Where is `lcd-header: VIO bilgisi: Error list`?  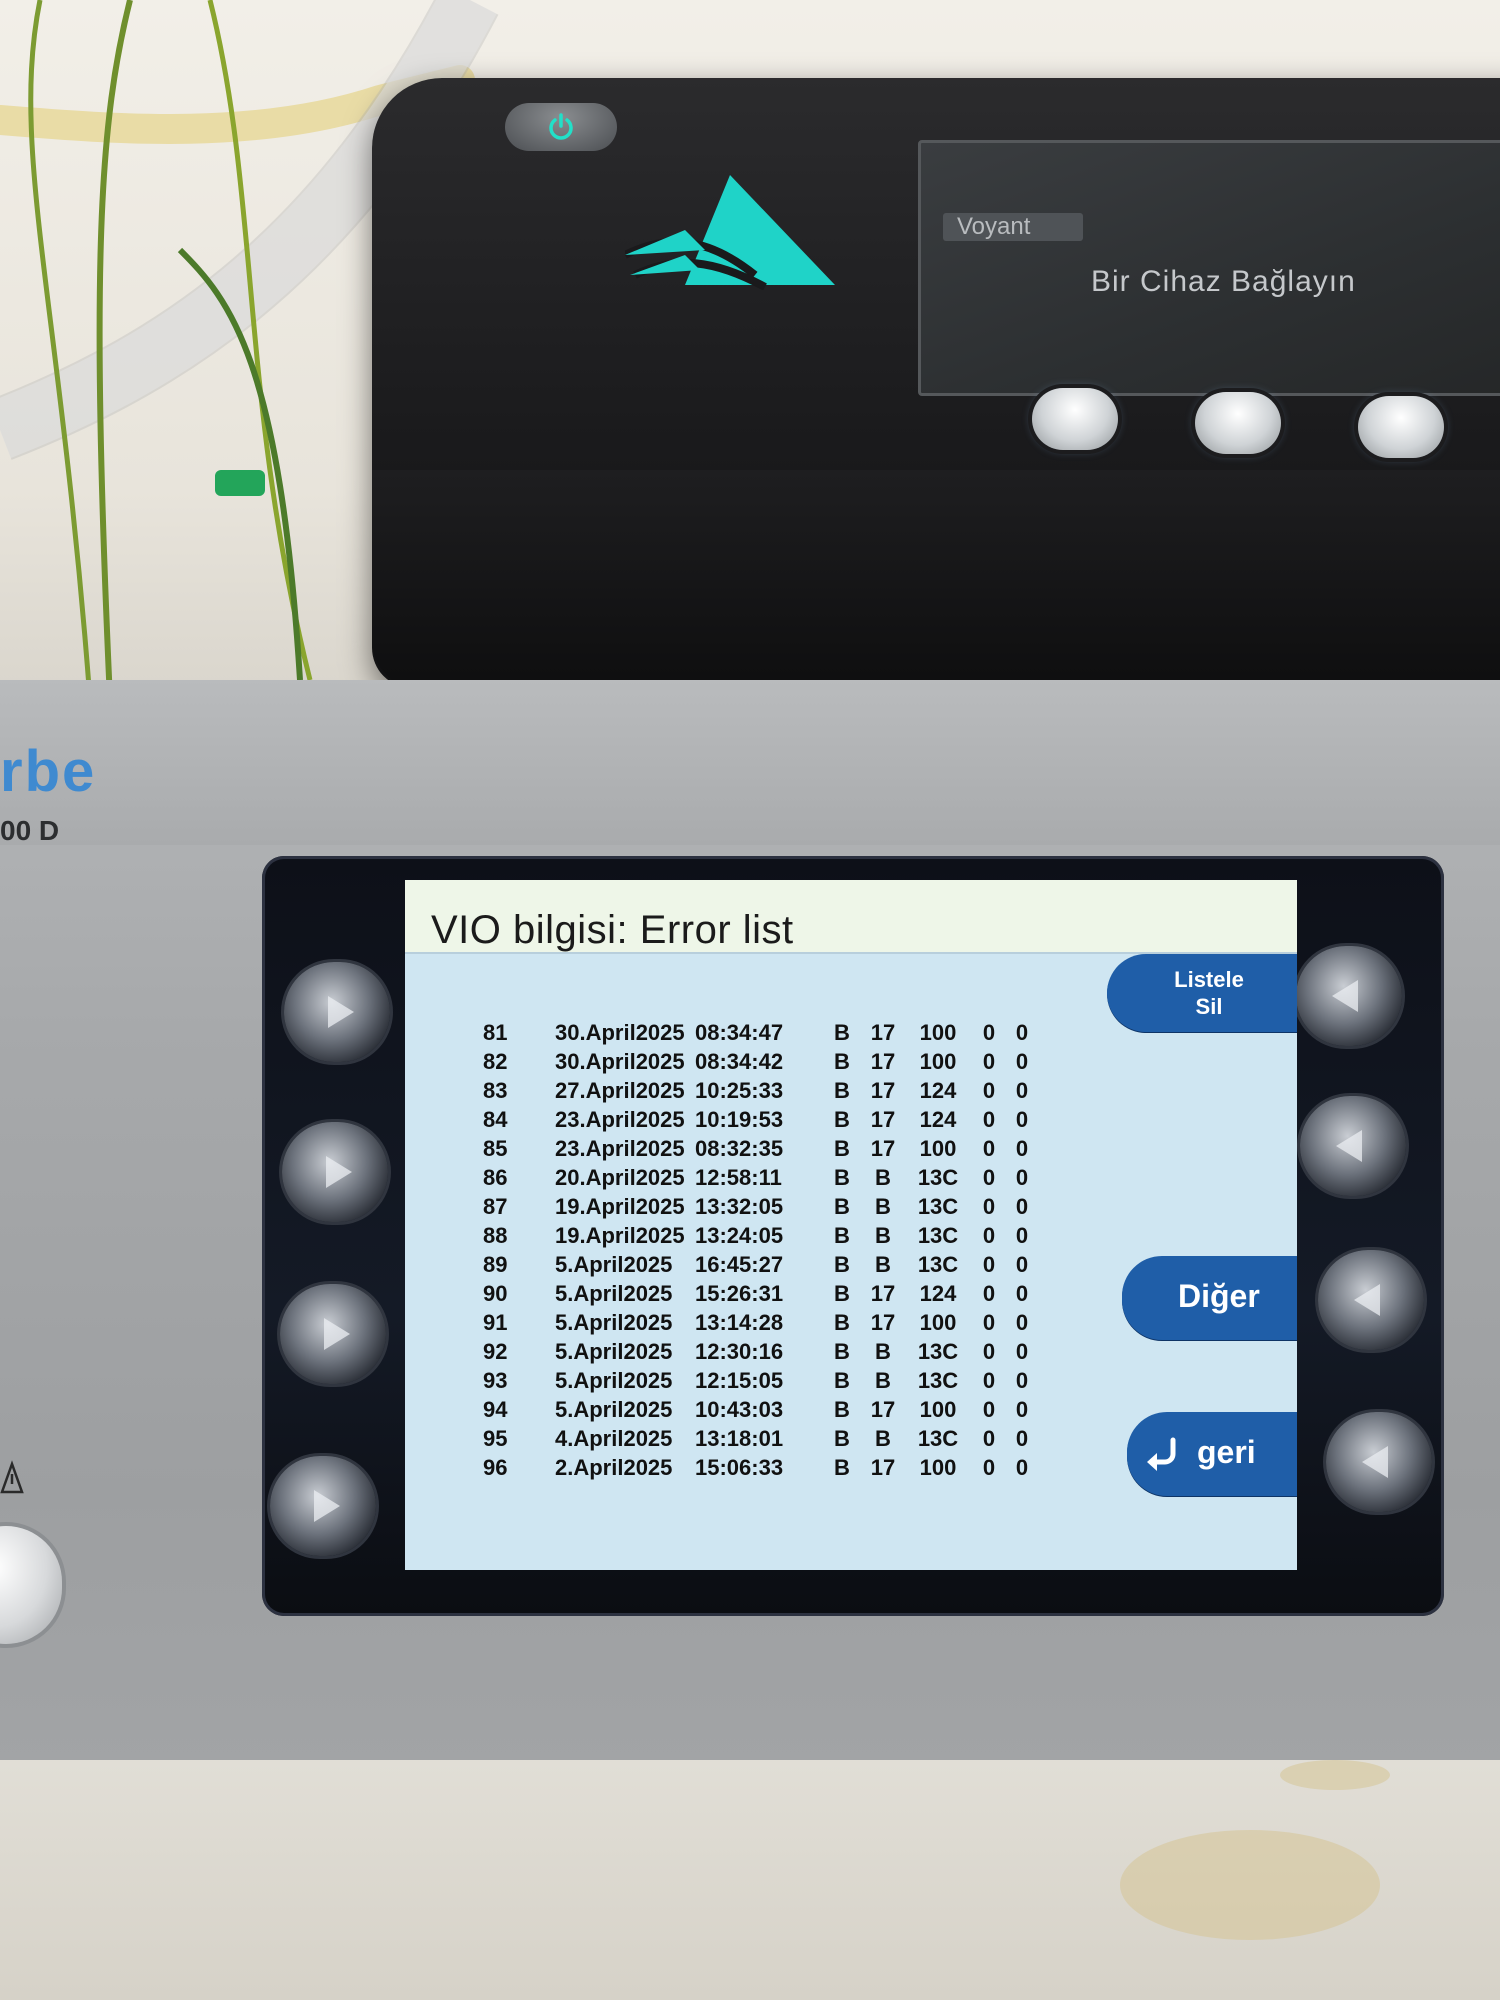 lcd-header: VIO bilgisi: Error list is located at coordinates (851, 916).